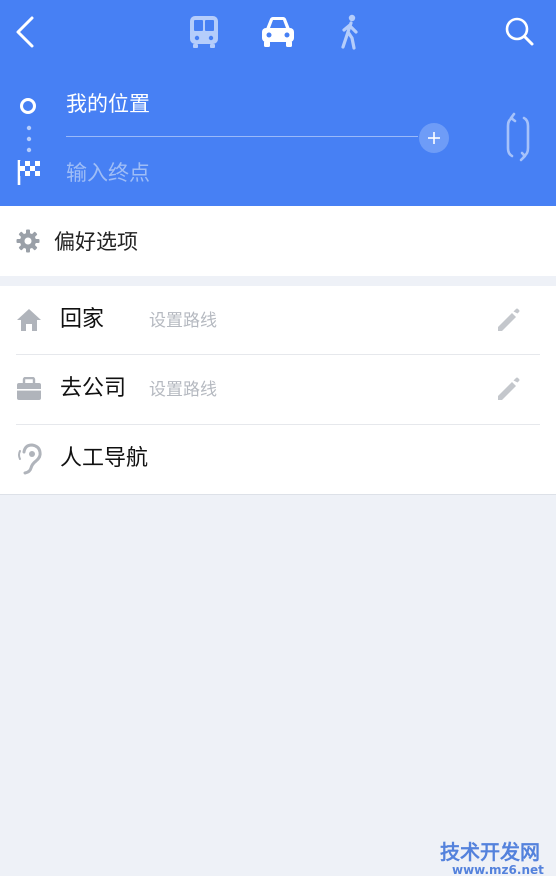 This screenshot has height=876, width=556. Describe the element at coordinates (104, 458) in the screenshot. I see `manual-nav-title: 人工导航` at that location.